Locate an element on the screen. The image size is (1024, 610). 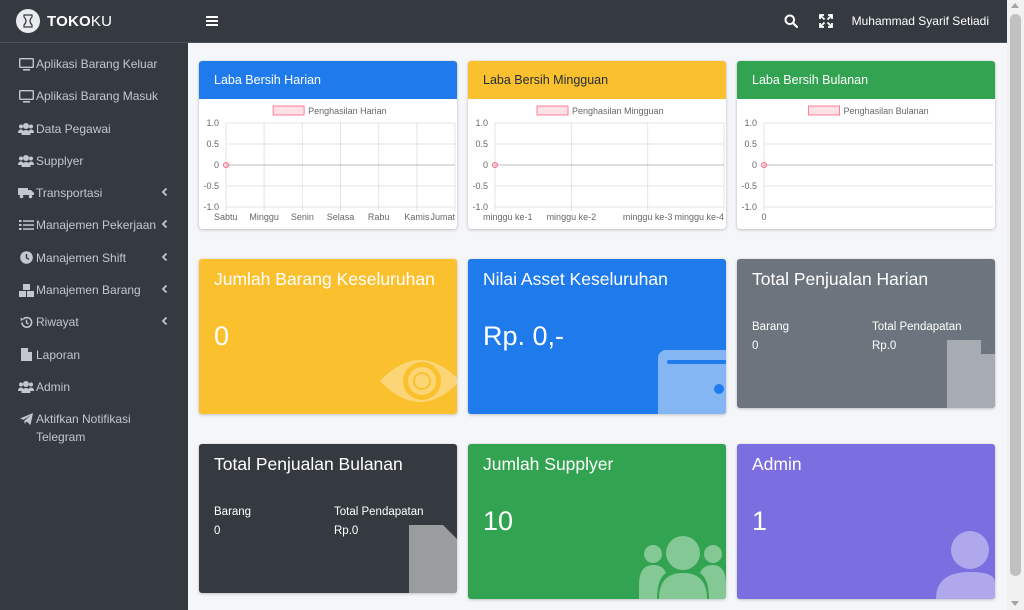
box-value: 0 is located at coordinates (222, 336).